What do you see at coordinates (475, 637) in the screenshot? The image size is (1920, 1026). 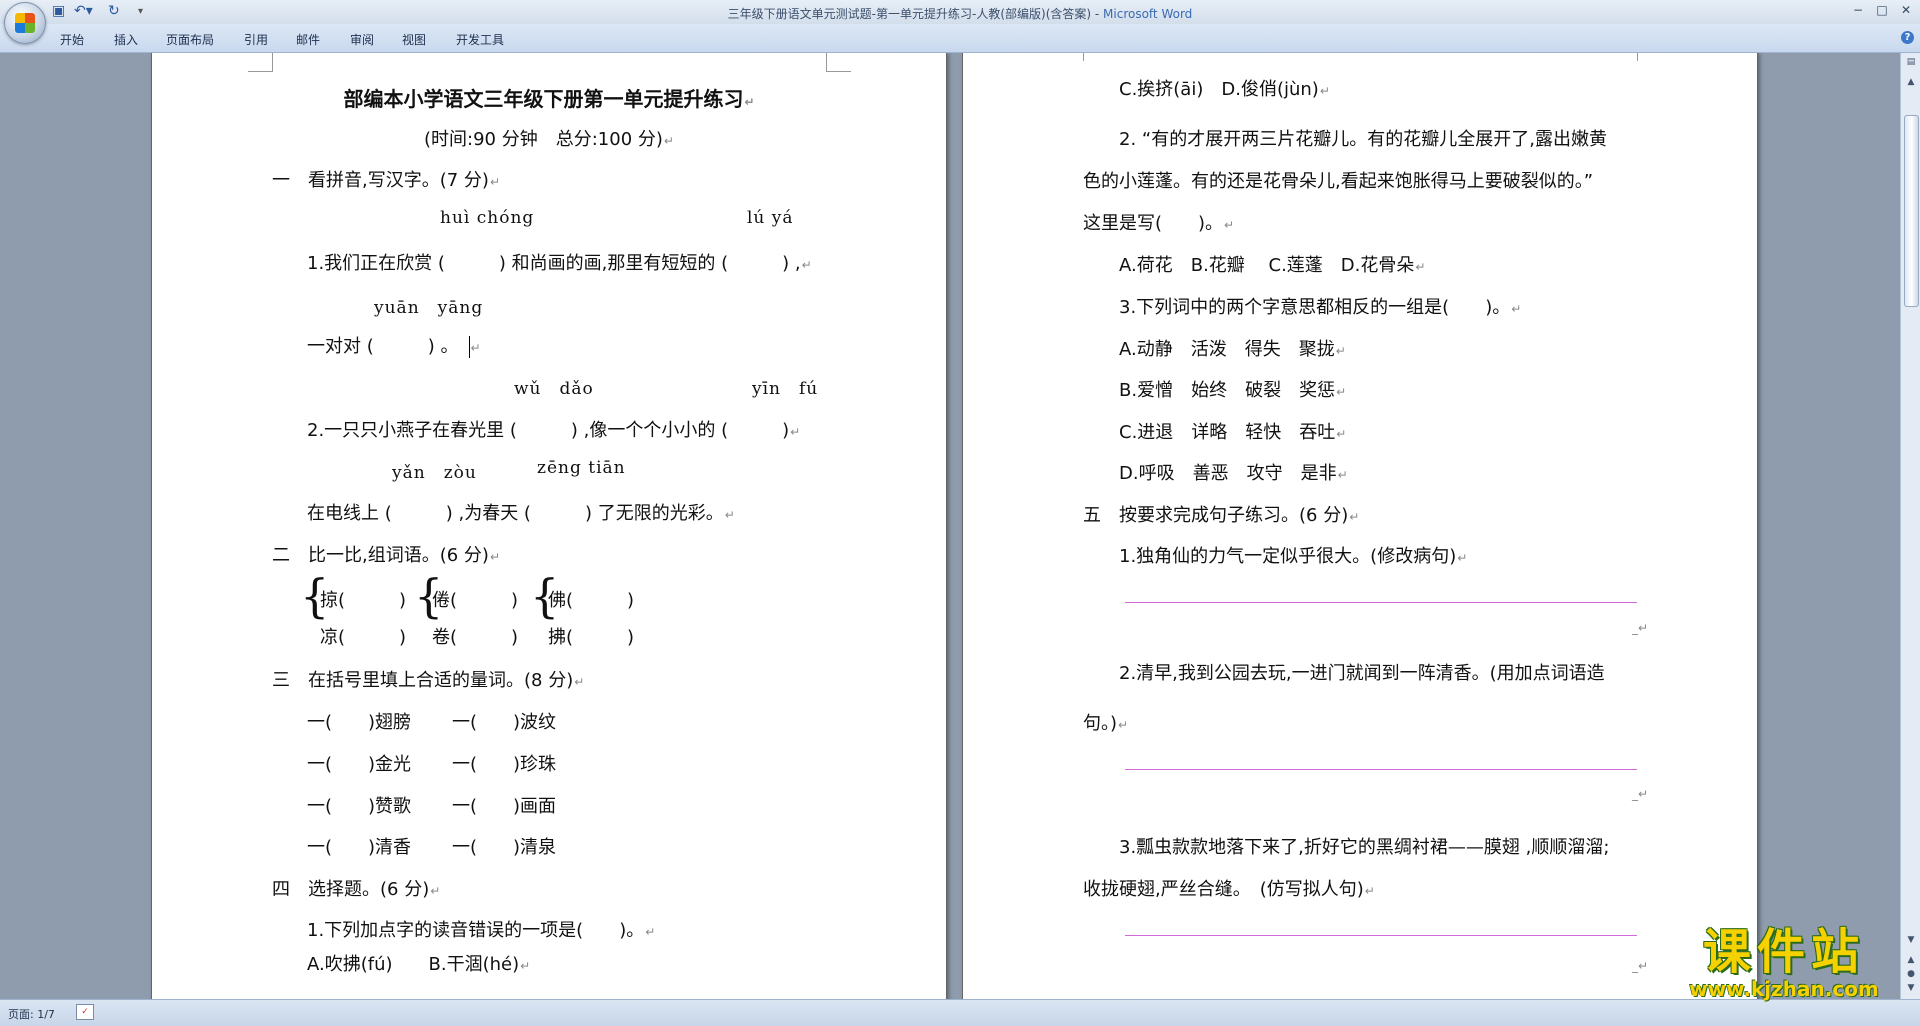 I see `q2-pair-2-bottom: 卷( )` at bounding box center [475, 637].